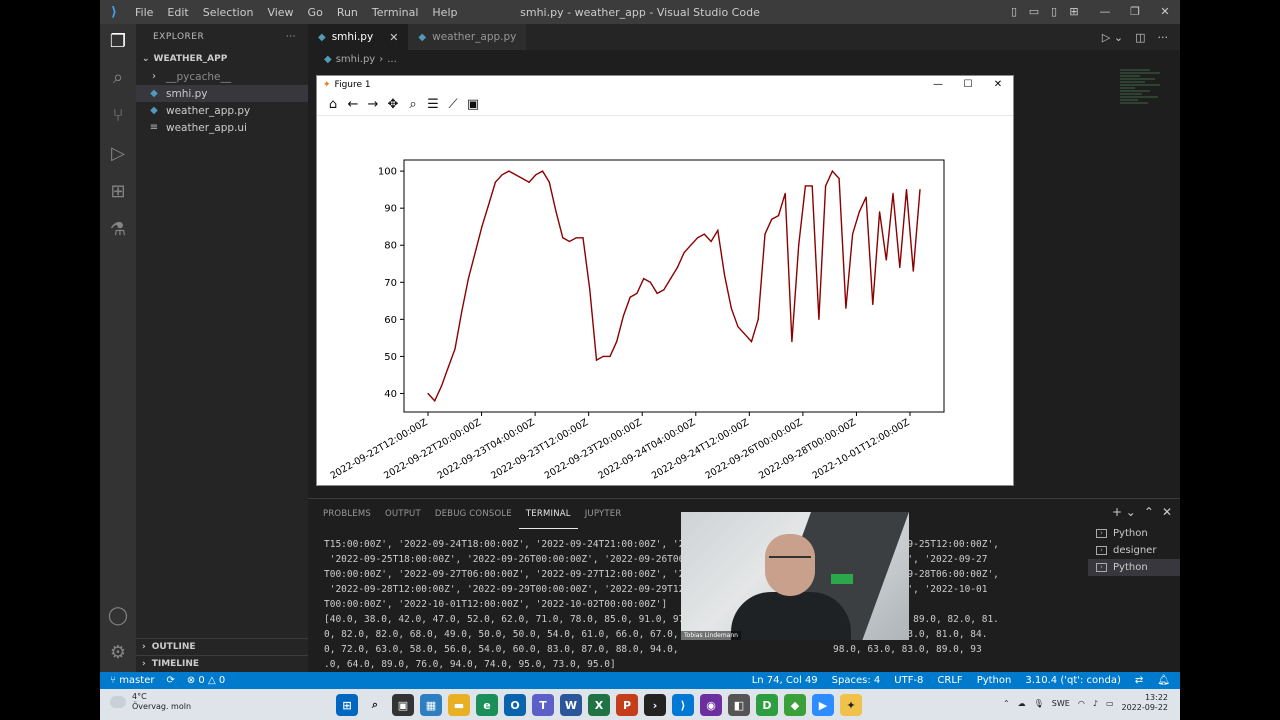 The width and height of the screenshot is (1280, 720). What do you see at coordinates (968, 85) in the screenshot?
I see `figure-maximize-icon: ☐` at bounding box center [968, 85].